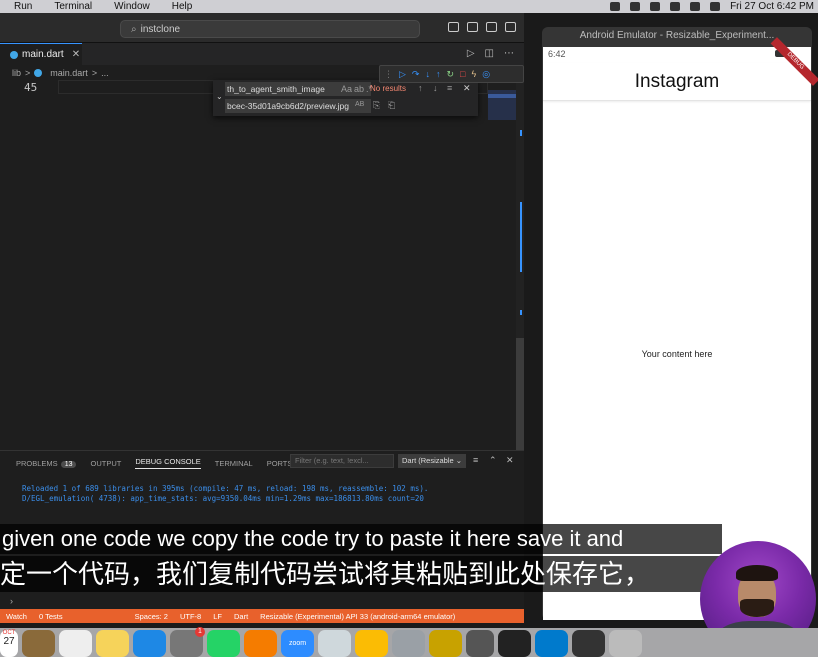  I want to click on debug-toolbar: ⋮ ▷ ↷ ↓ ↑ ↻ □ ϟ ◎, so click(451, 74).